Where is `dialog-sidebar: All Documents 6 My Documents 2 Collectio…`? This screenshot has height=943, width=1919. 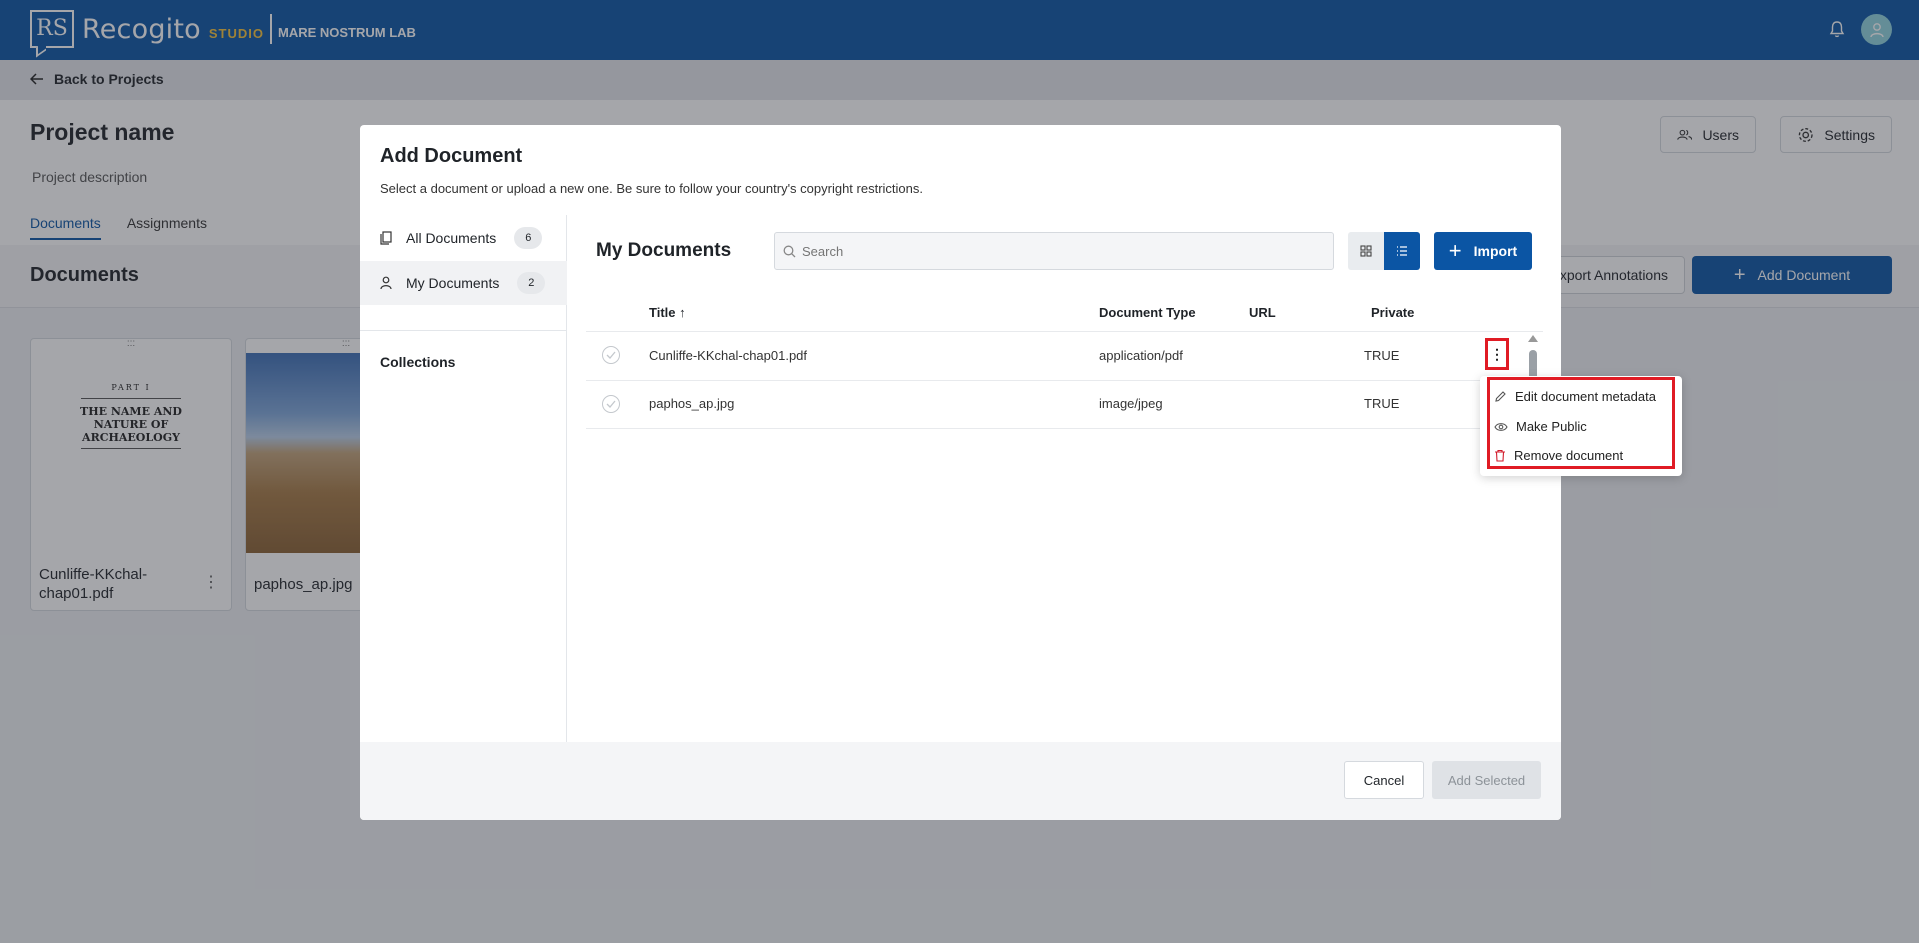 dialog-sidebar: All Documents 6 My Documents 2 Collectio… is located at coordinates (463, 478).